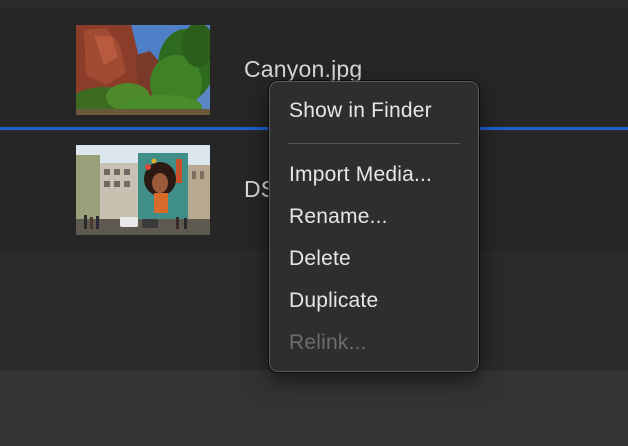 The width and height of the screenshot is (628, 446). I want to click on menu-separator, so click(374, 143).